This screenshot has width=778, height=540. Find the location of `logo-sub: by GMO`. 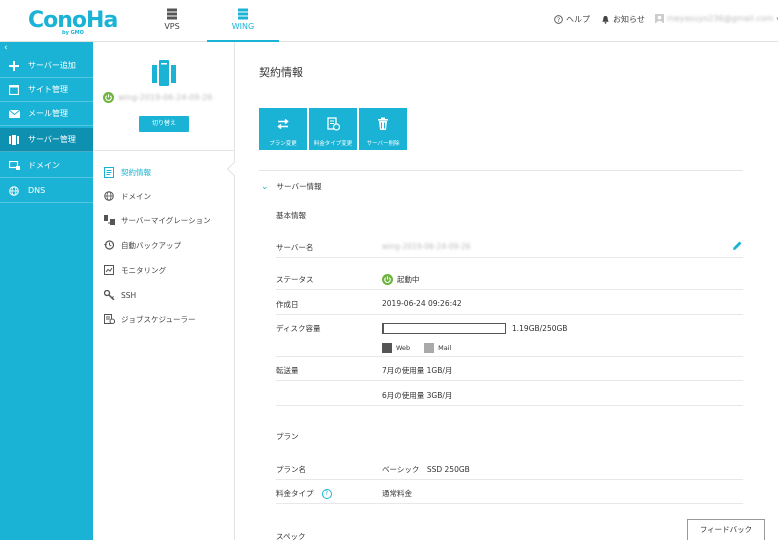

logo-sub: by GMO is located at coordinates (73, 33).